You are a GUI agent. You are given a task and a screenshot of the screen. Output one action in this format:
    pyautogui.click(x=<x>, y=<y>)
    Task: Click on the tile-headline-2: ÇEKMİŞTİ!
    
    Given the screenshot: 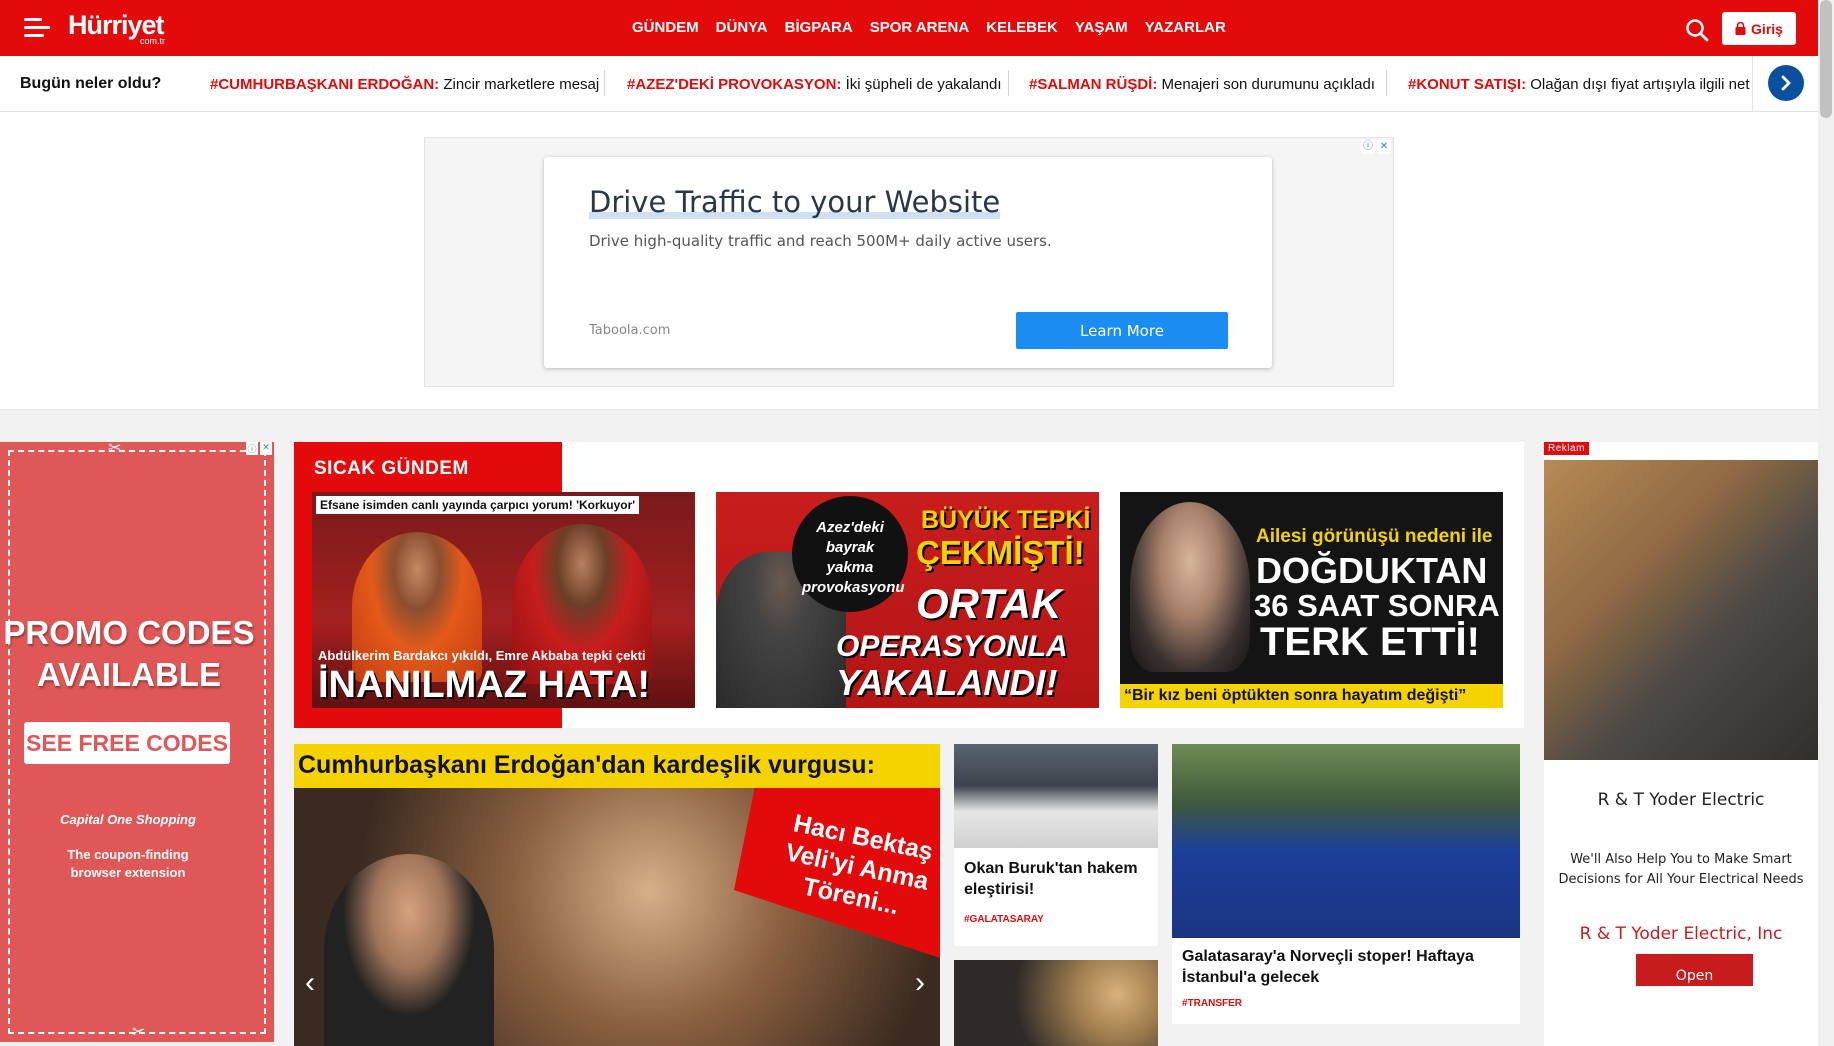 What is the action you would take?
    pyautogui.click(x=1000, y=552)
    